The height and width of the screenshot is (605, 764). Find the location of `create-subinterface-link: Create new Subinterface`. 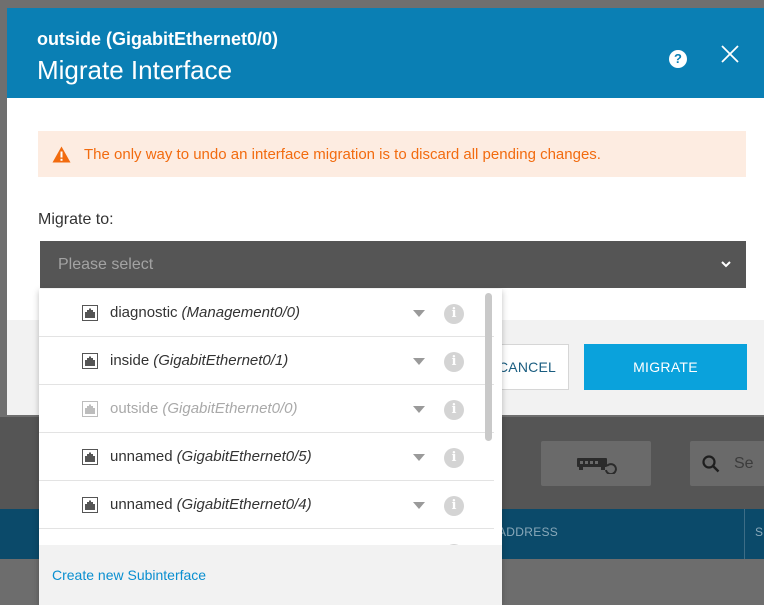

create-subinterface-link: Create new Subinterface is located at coordinates (129, 575).